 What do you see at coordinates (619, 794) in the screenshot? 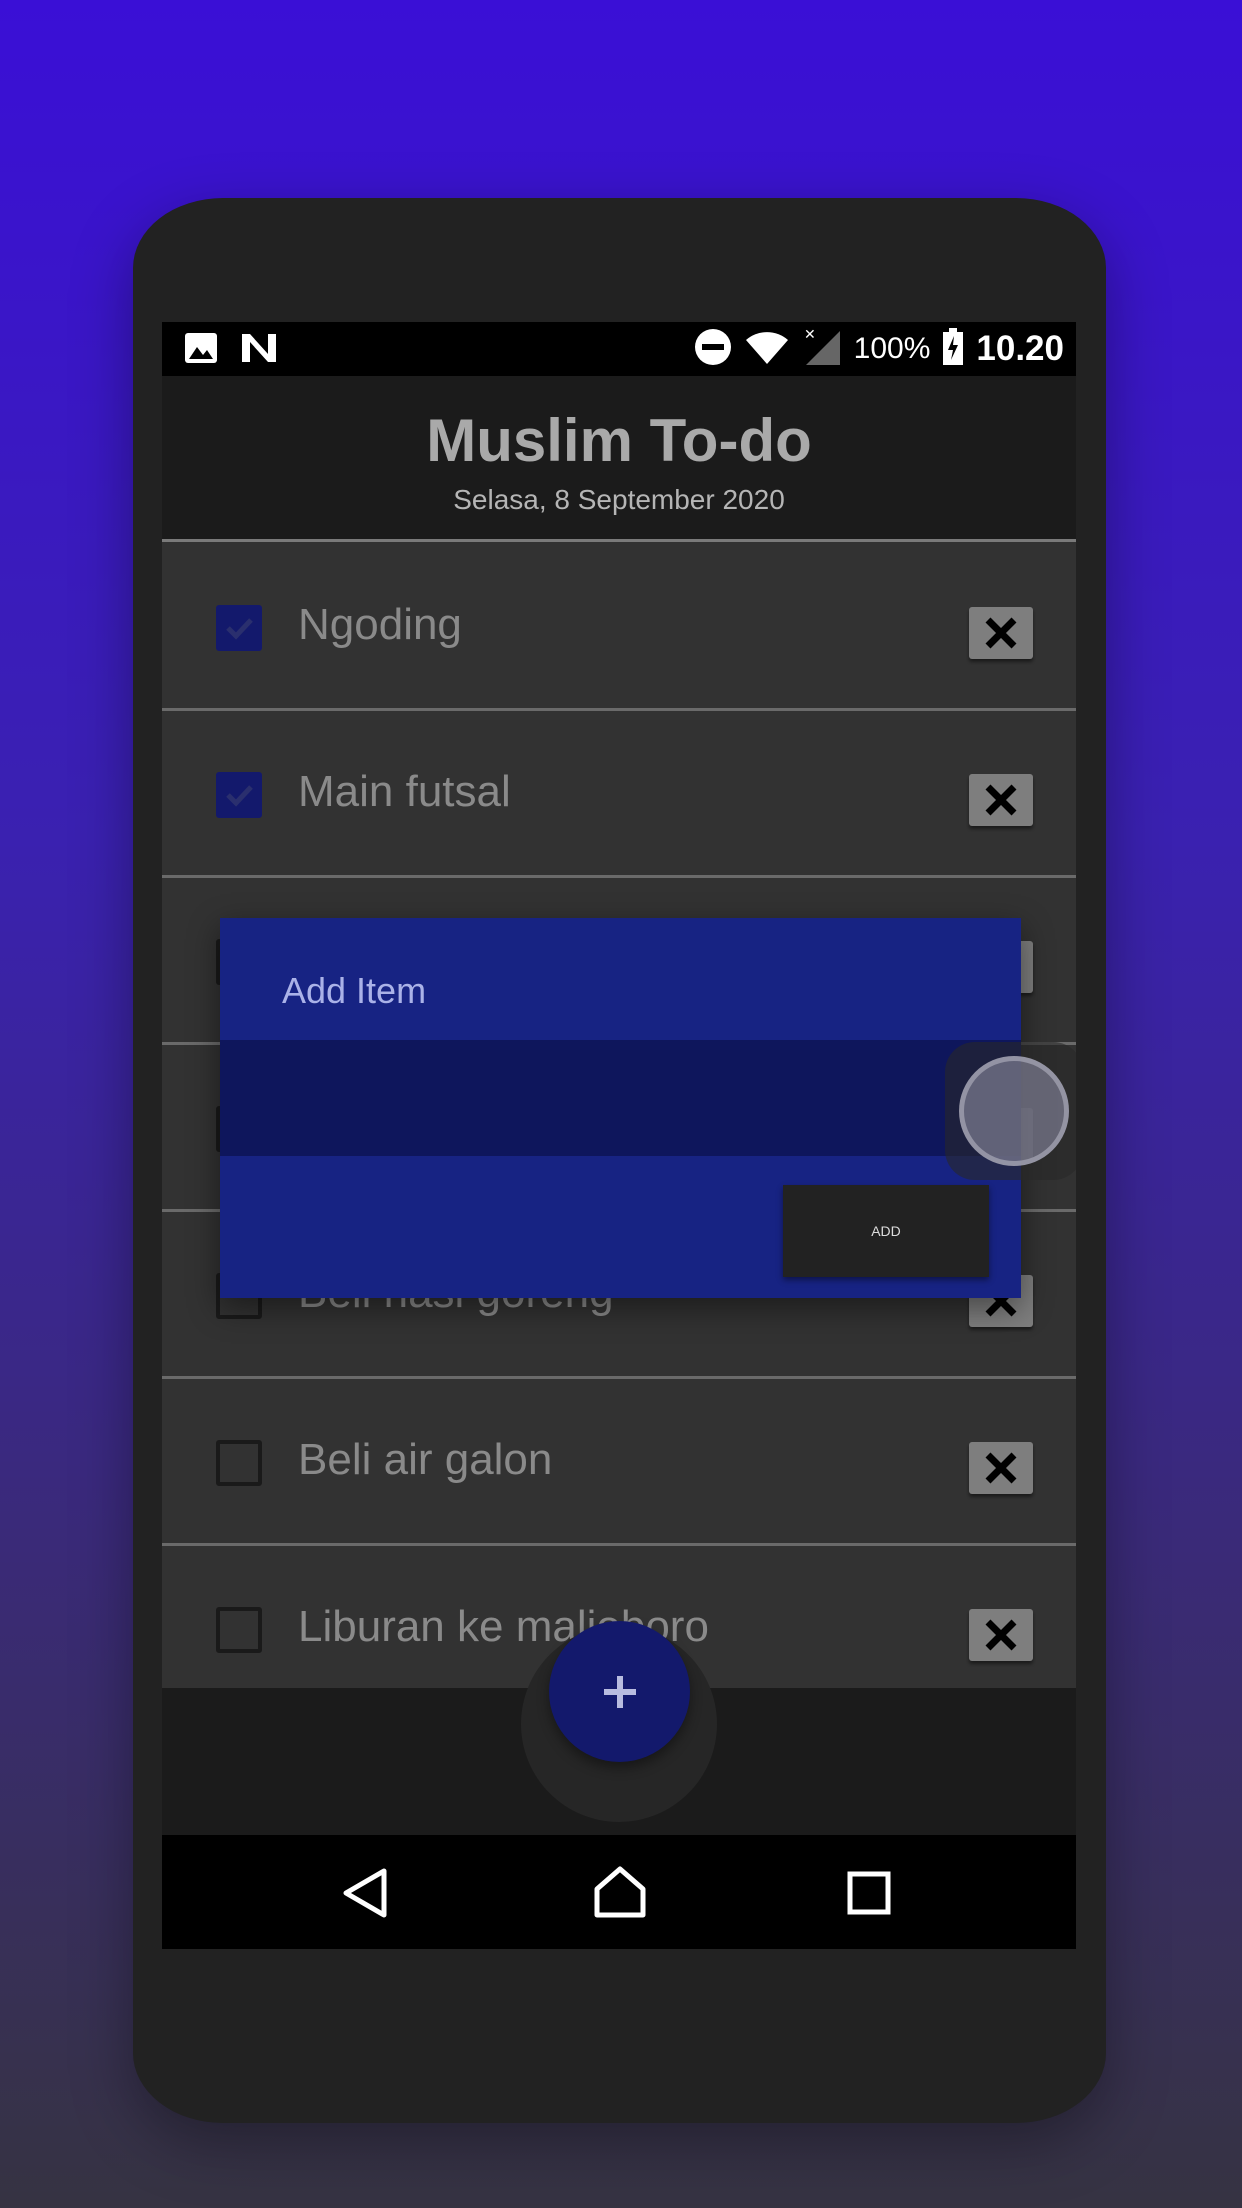
I see `todo-item: Main futsal` at bounding box center [619, 794].